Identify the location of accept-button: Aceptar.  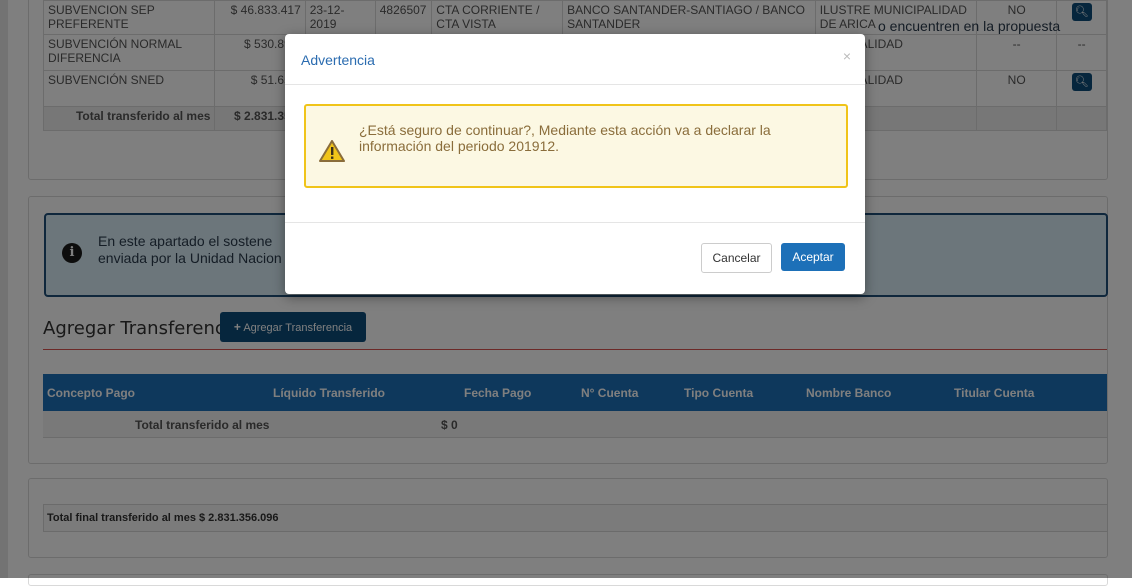
(813, 257).